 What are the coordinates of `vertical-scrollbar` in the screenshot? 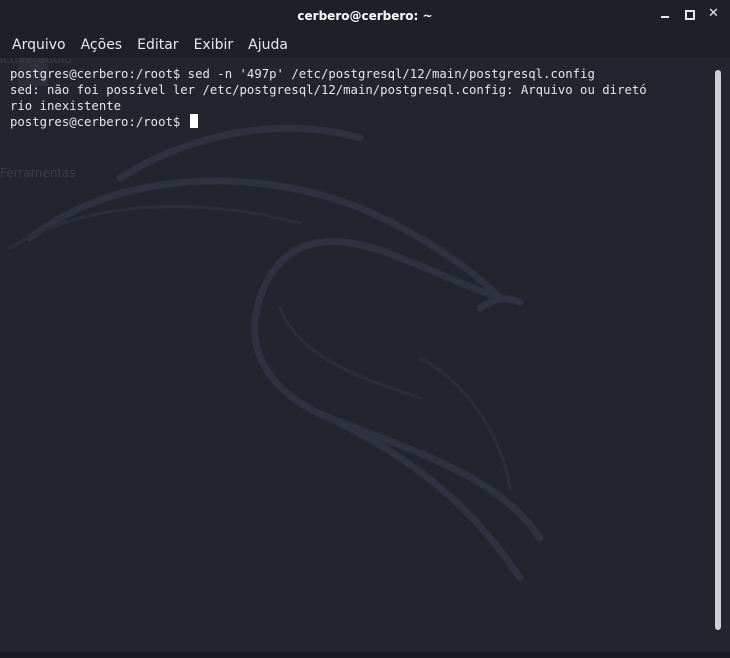 It's located at (721, 355).